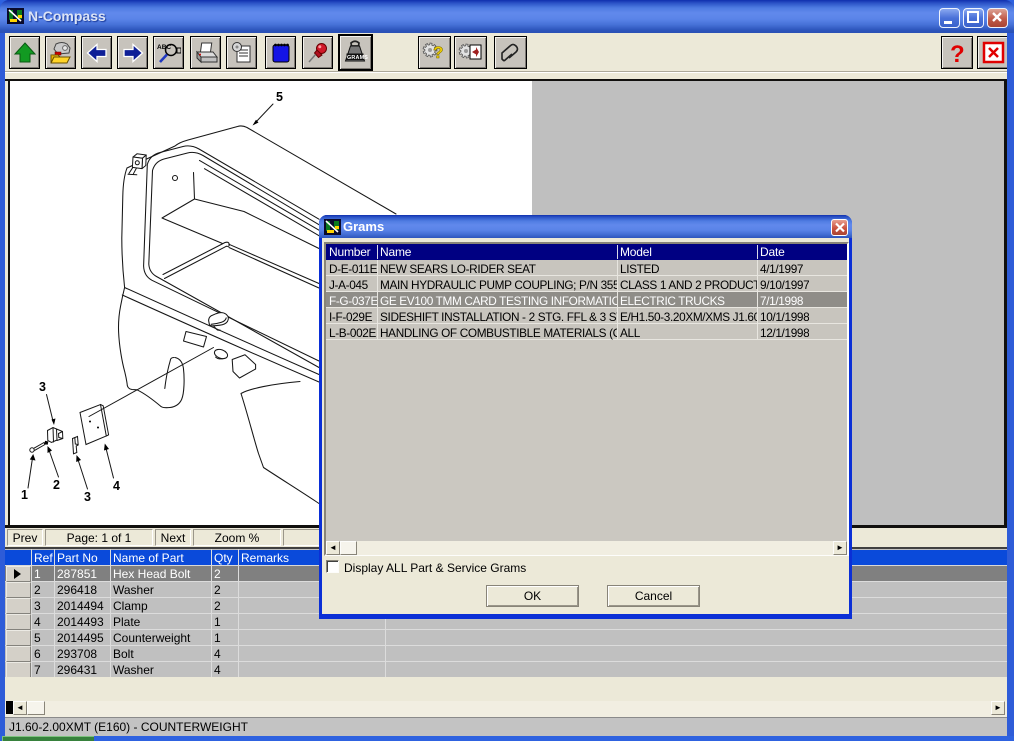  What do you see at coordinates (116, 486) in the screenshot?
I see `svg-text: 4` at bounding box center [116, 486].